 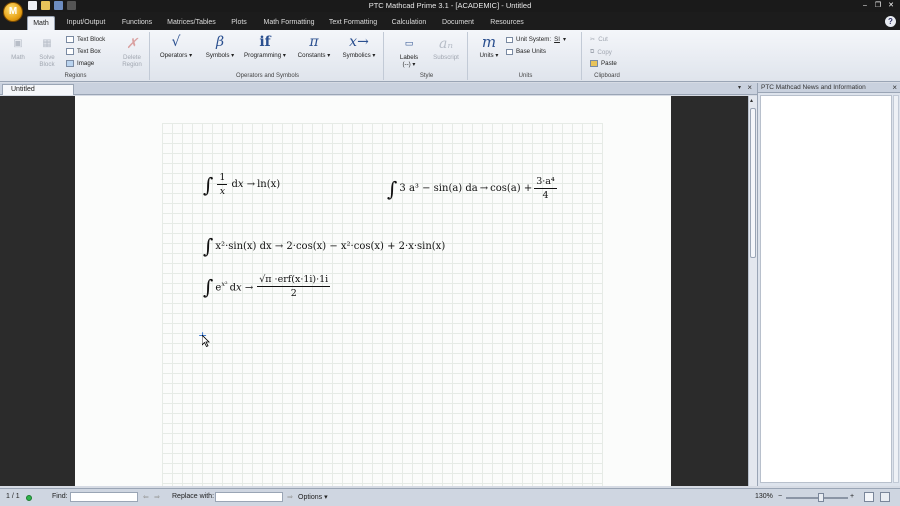 What do you see at coordinates (310, 497) in the screenshot?
I see `options-label: Options` at bounding box center [310, 497].